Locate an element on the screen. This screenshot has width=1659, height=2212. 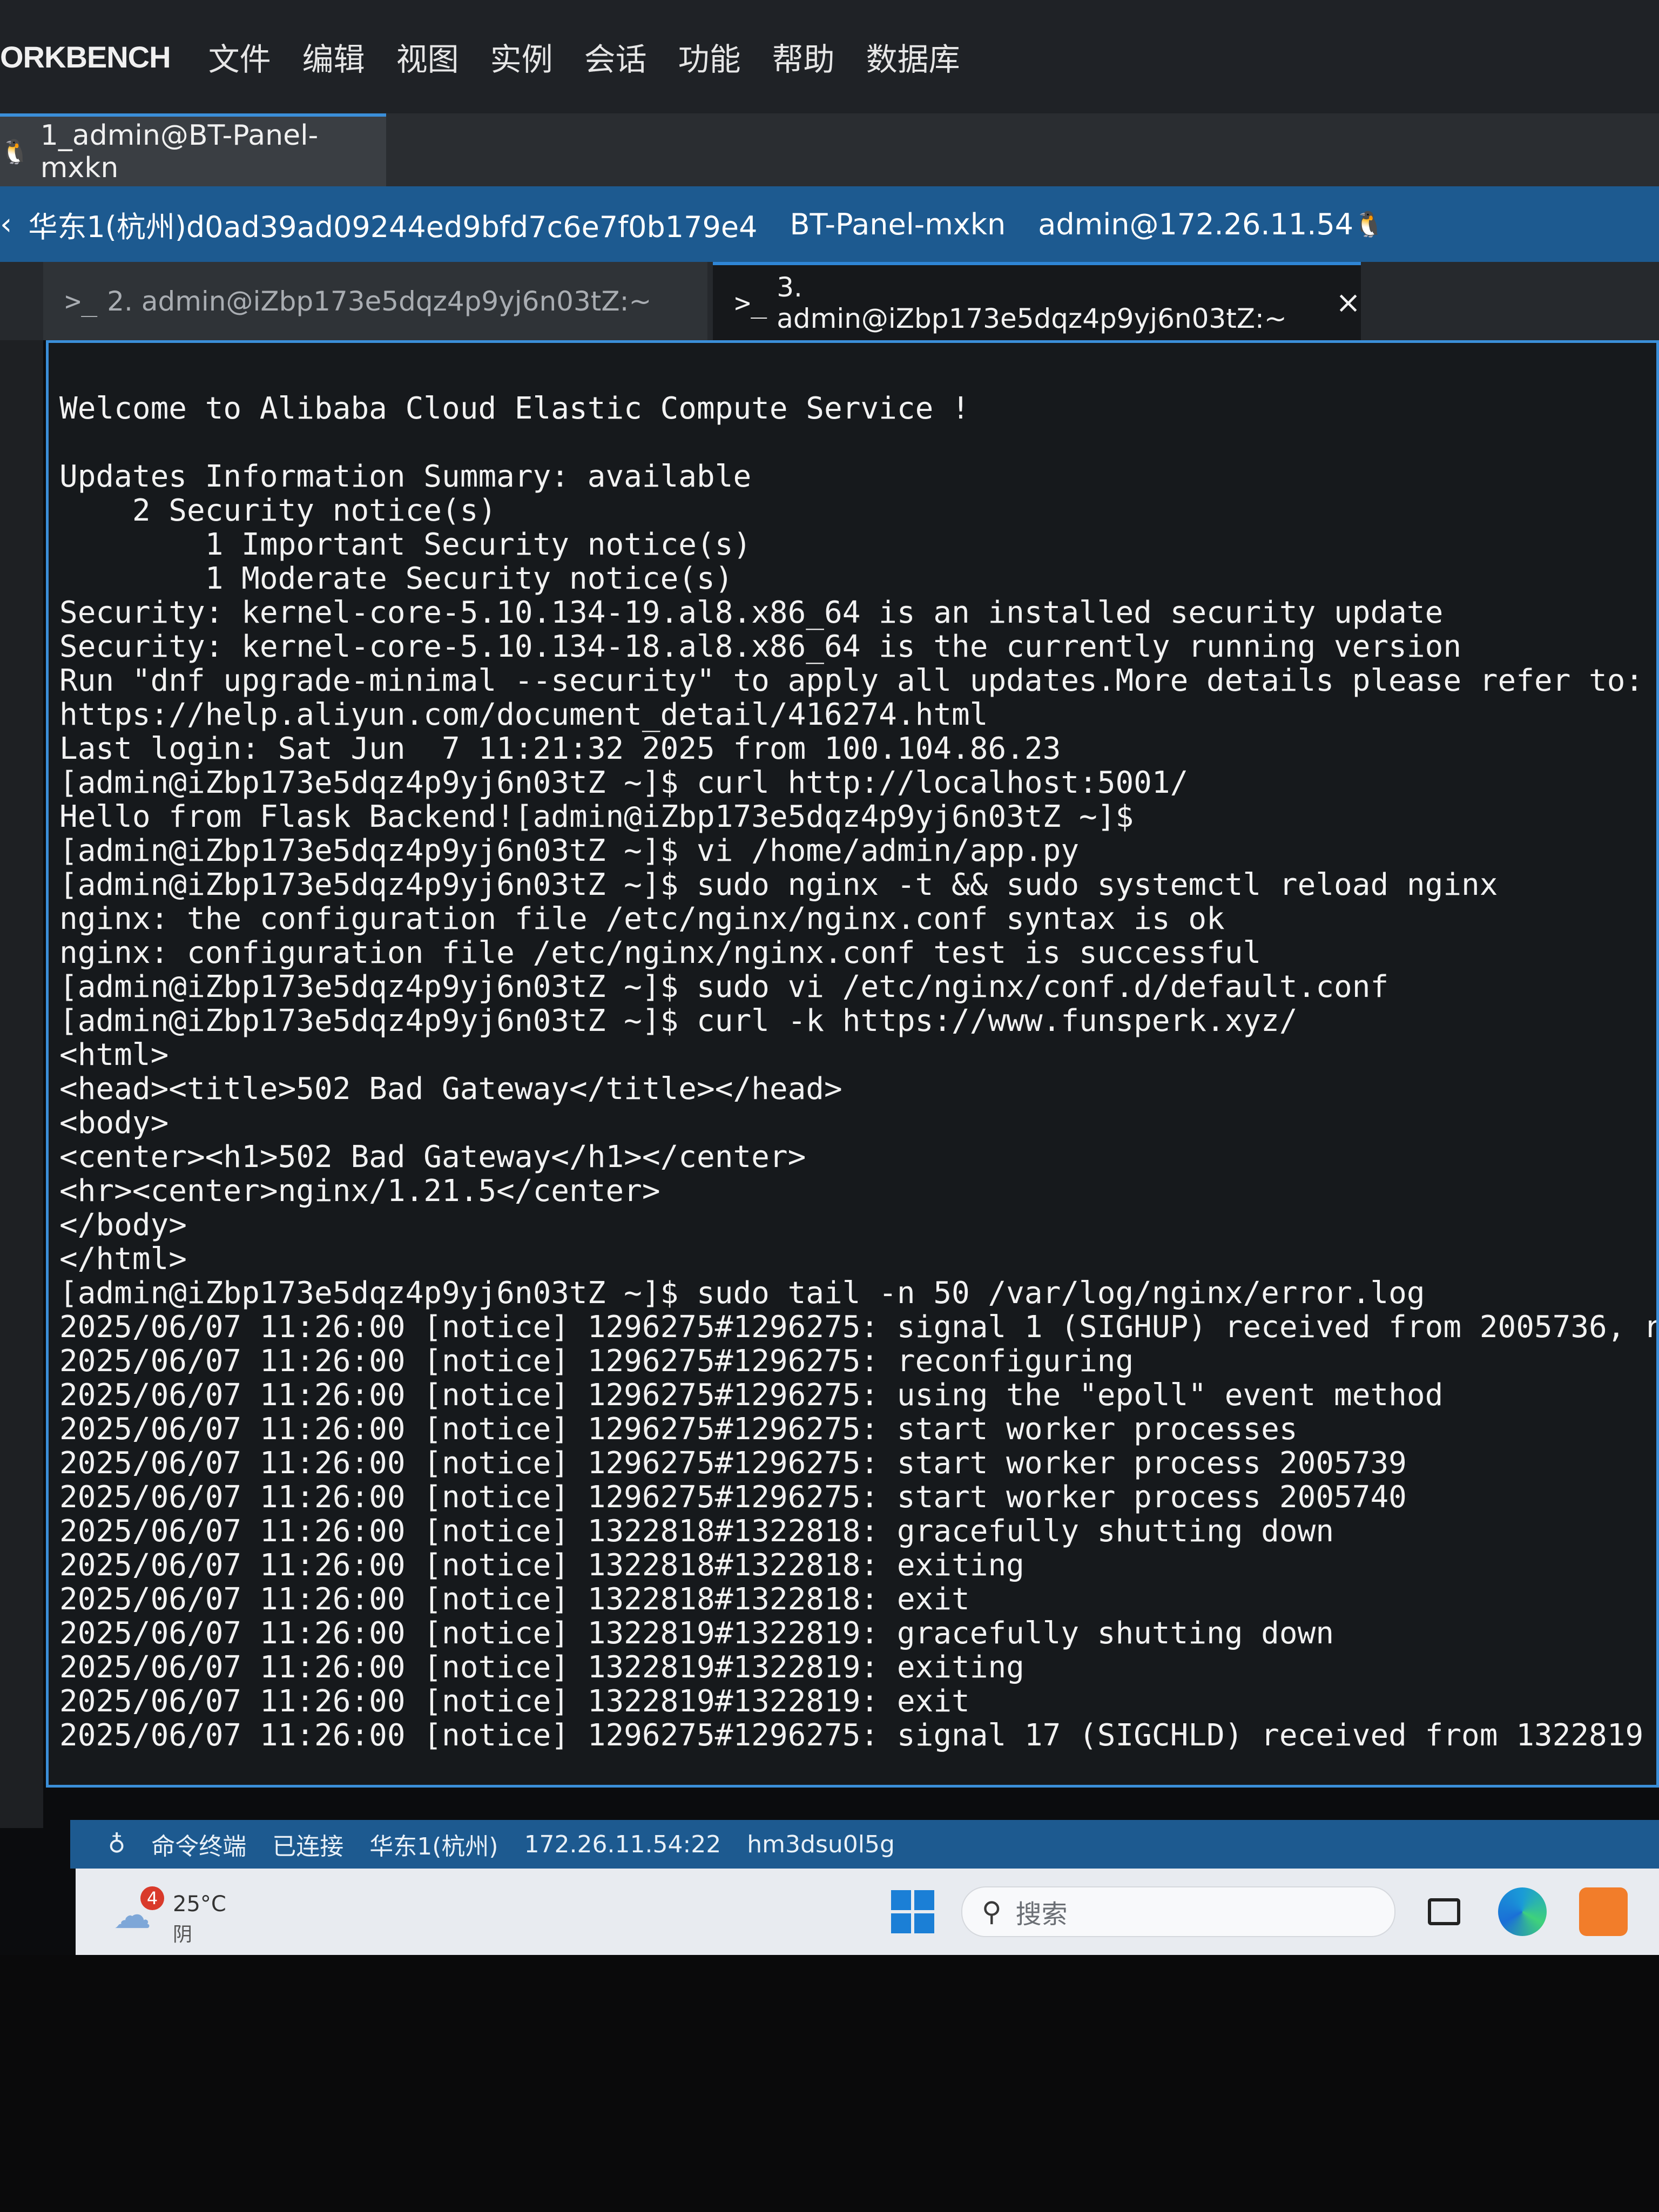
weather-condition: 阴 is located at coordinates (183, 1935).